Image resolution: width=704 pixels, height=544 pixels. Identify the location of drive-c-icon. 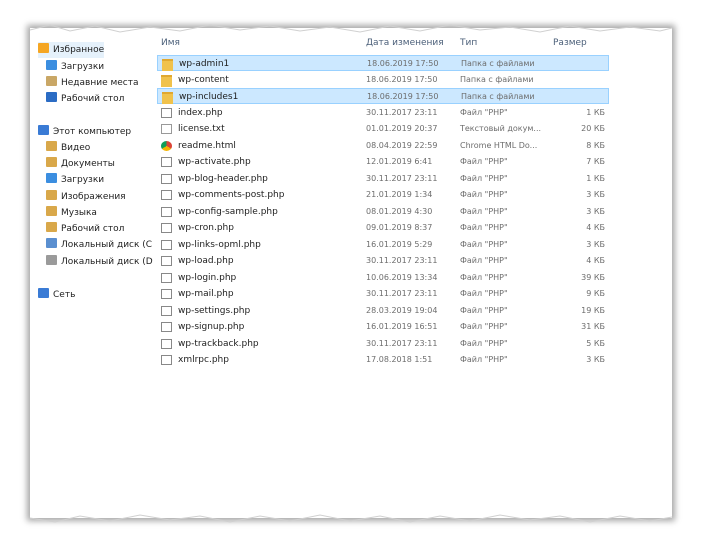
(51, 243).